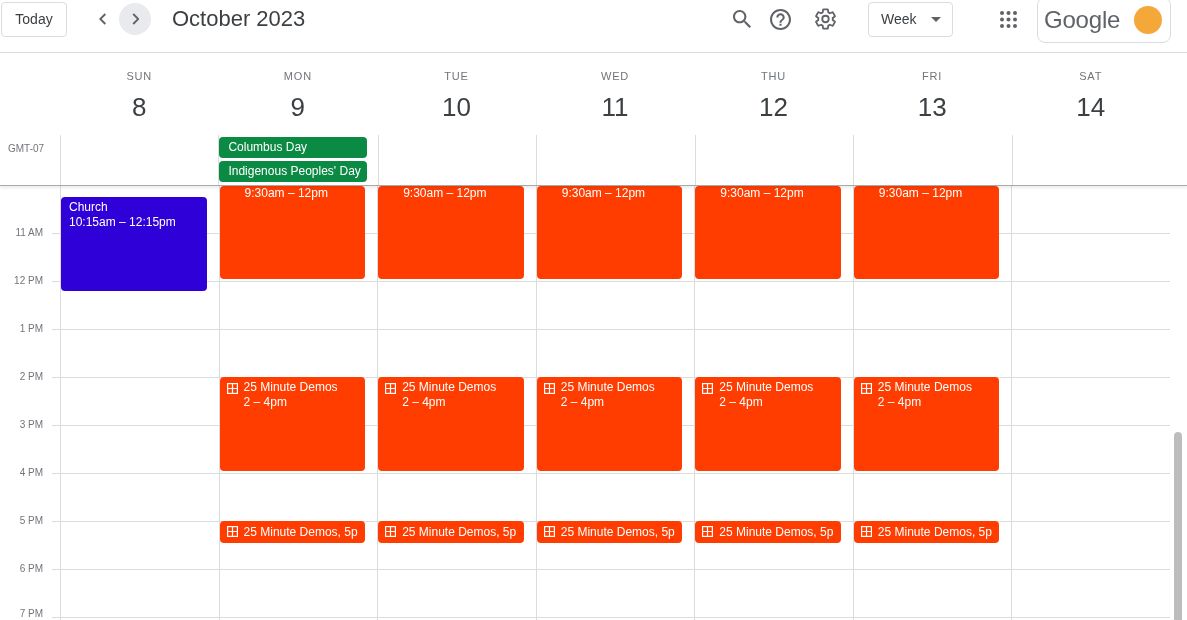 Image resolution: width=1187 pixels, height=620 pixels. Describe the element at coordinates (1091, 76) in the screenshot. I see `weekday-label: SAT` at that location.